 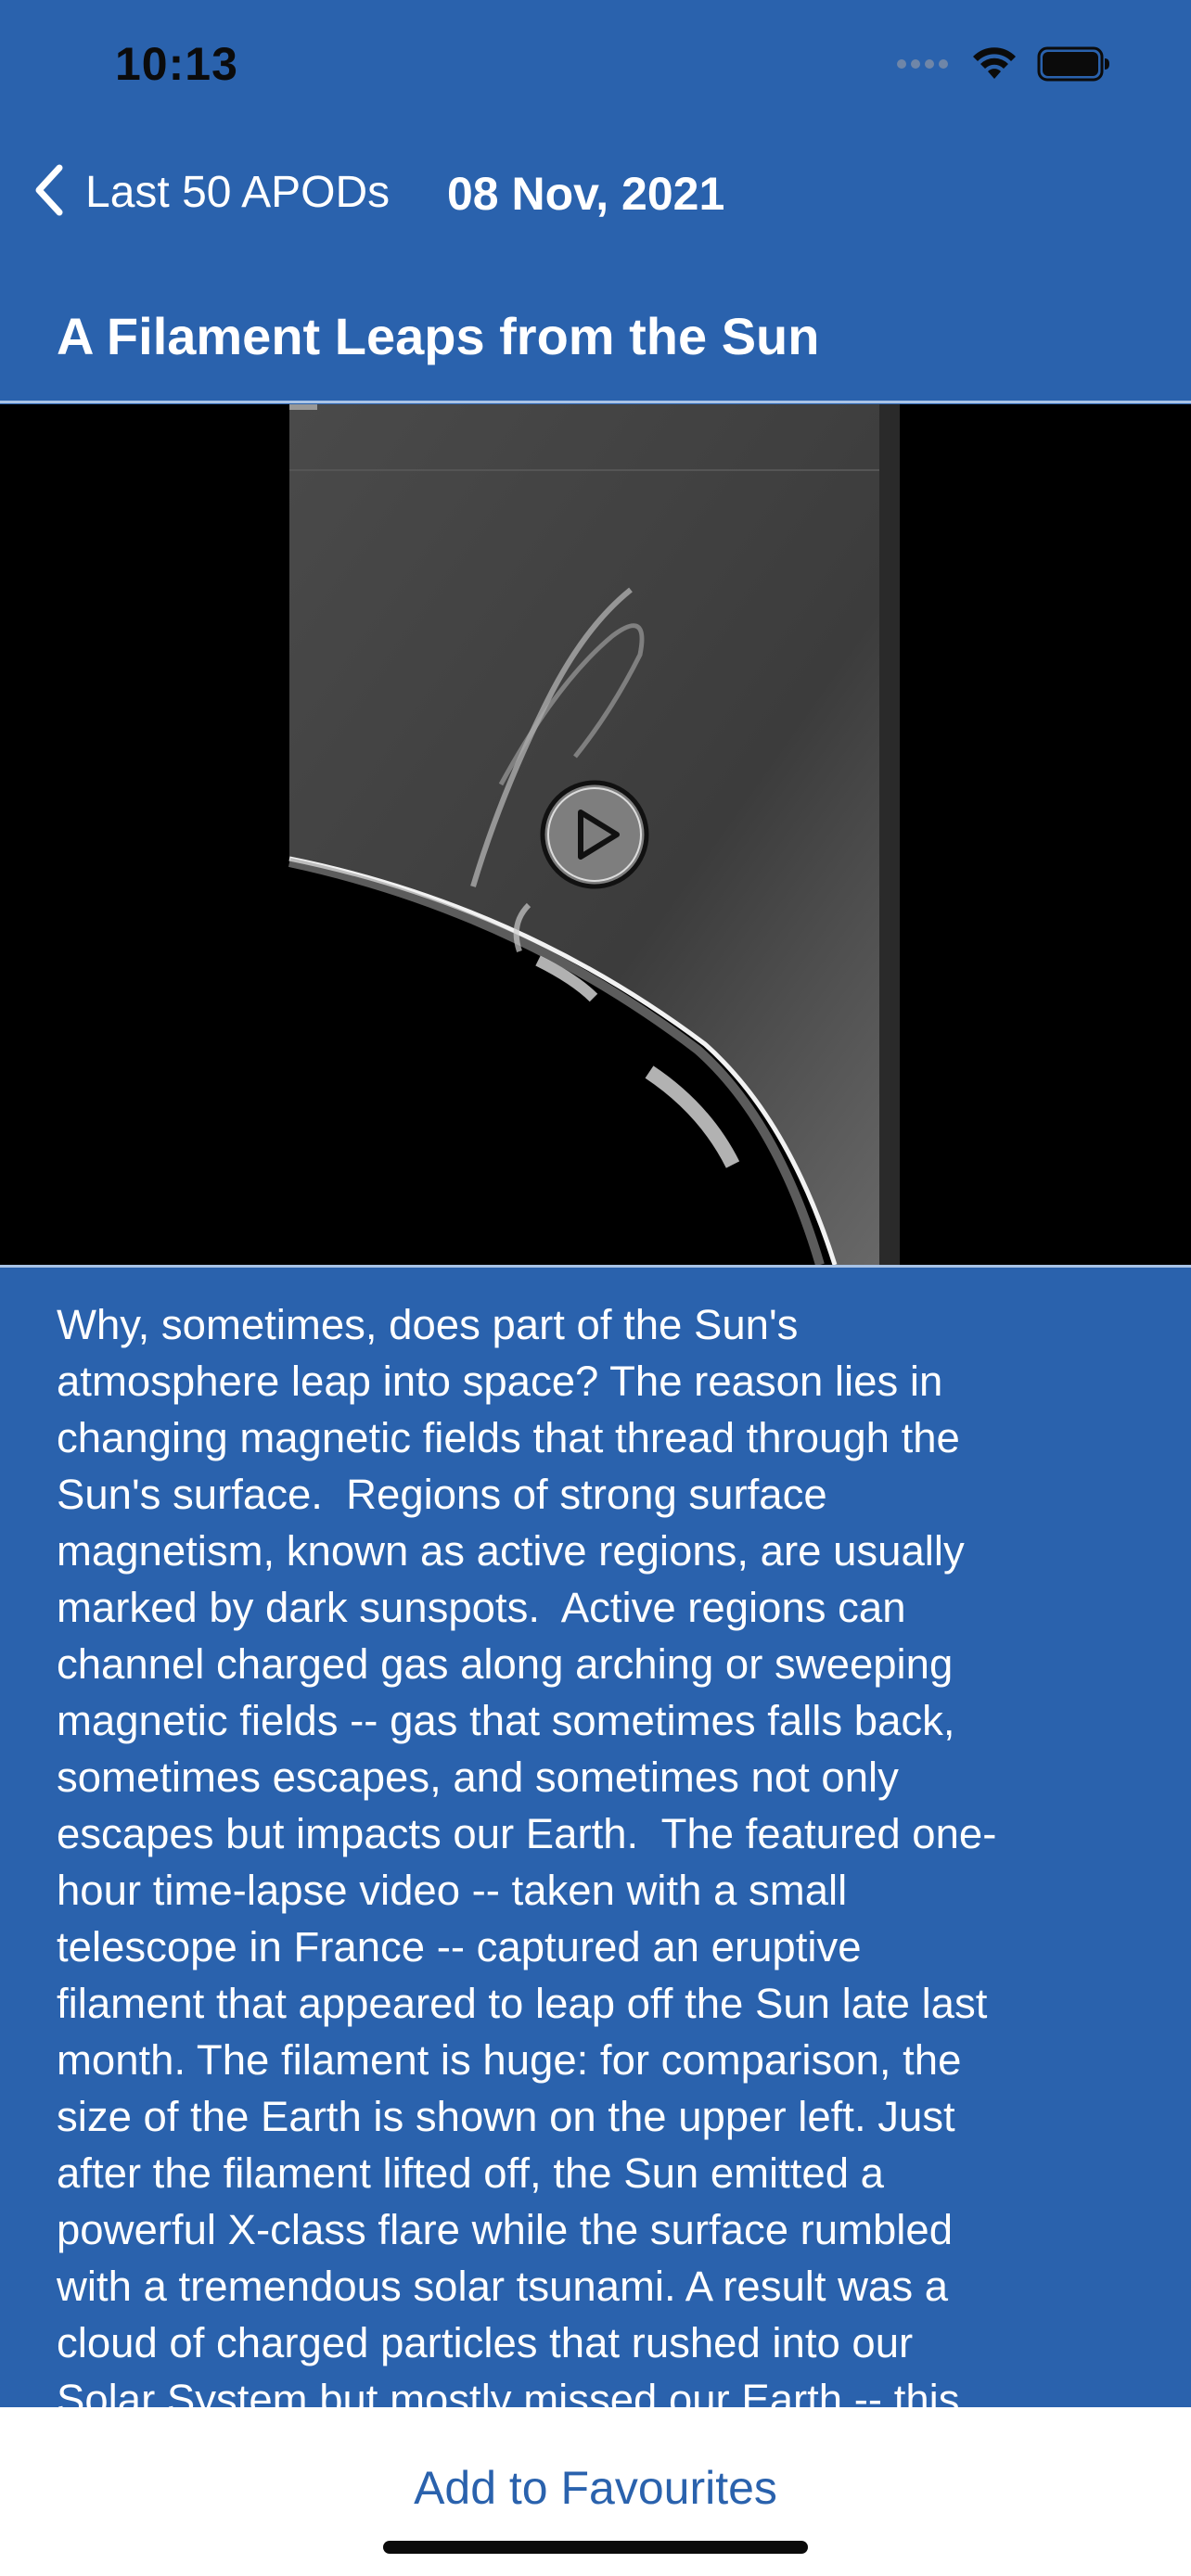 I want to click on wifi-icon, so click(x=995, y=66).